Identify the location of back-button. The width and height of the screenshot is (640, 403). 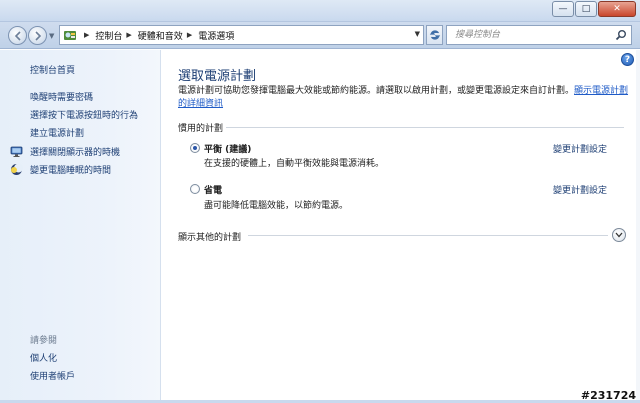
(17, 35).